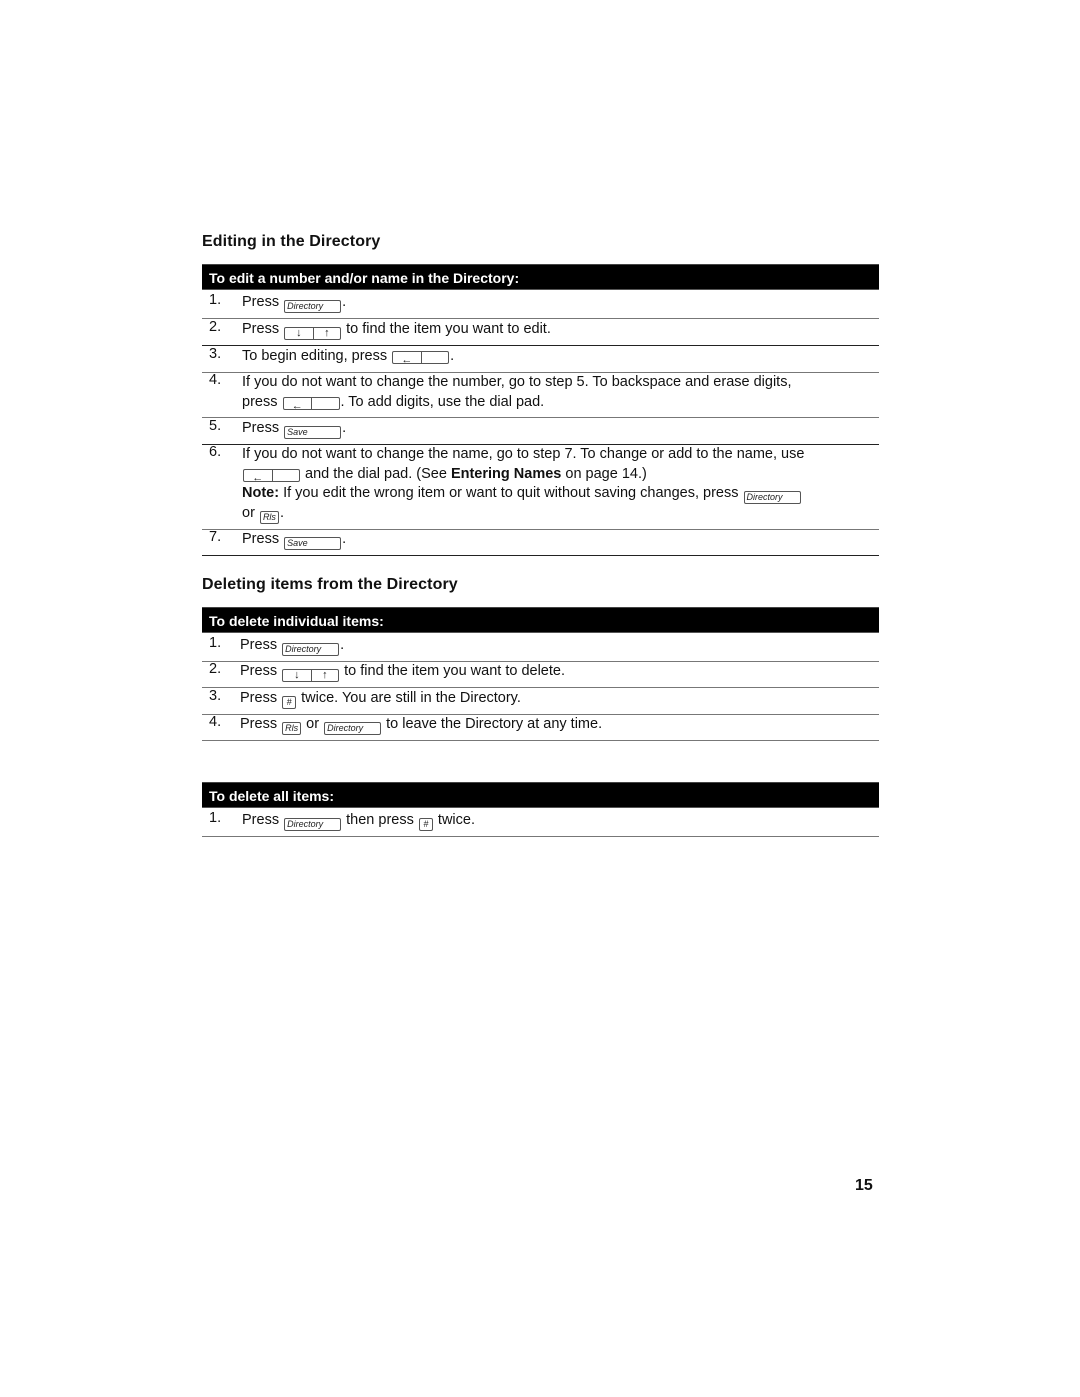 The image size is (1080, 1397). Describe the element at coordinates (540, 823) in the screenshot. I see `step-row: 1. Press Directory then press # twice.` at that location.